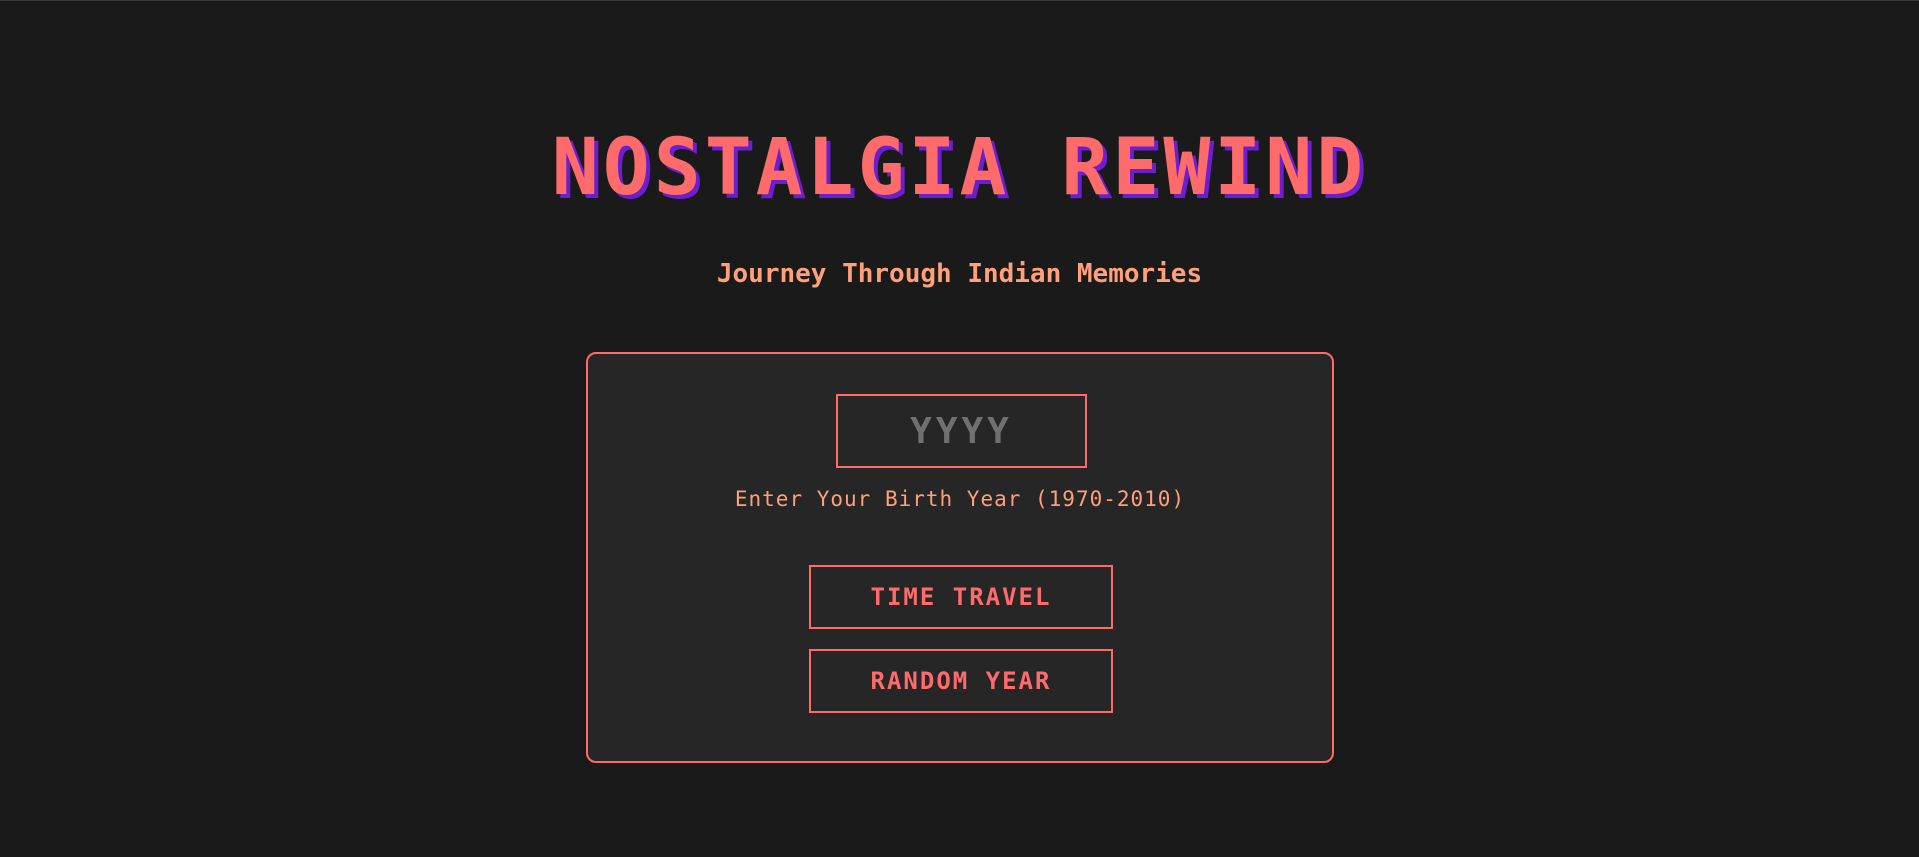 This screenshot has width=1919, height=857. What do you see at coordinates (961, 431) in the screenshot?
I see `birth-year-input` at bounding box center [961, 431].